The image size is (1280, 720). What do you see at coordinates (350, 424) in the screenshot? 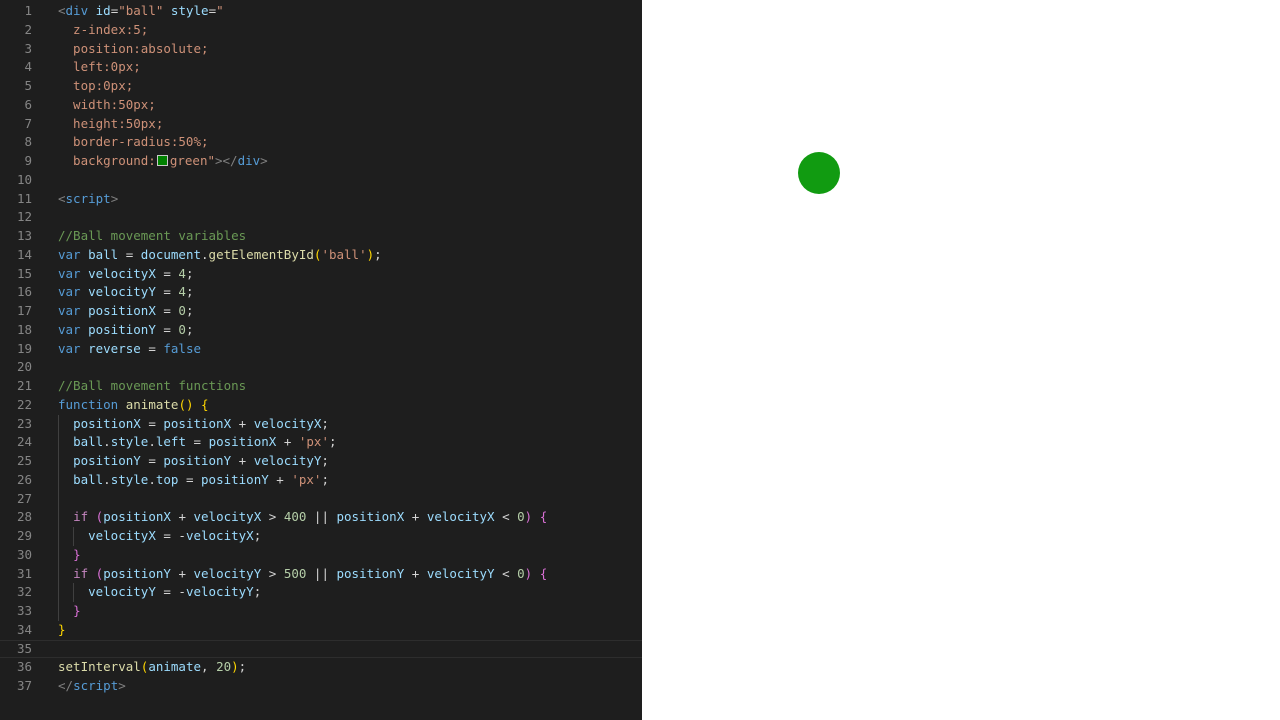
I see `code-line: positionX = positionX + velocityX;` at bounding box center [350, 424].